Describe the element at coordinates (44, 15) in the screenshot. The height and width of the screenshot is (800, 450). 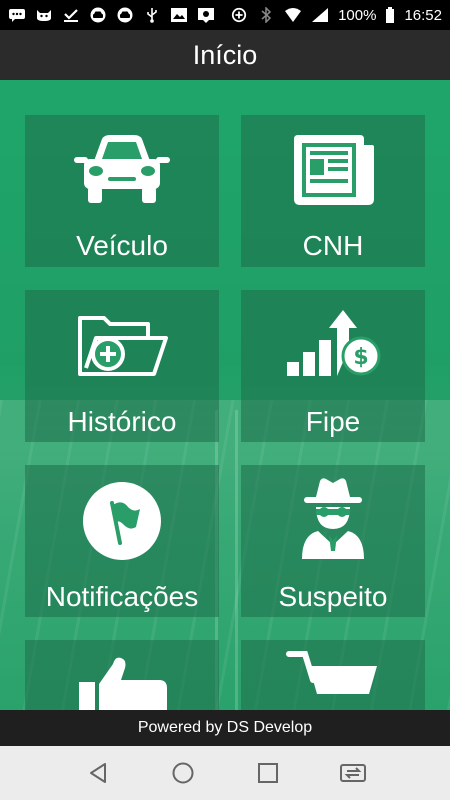
I see `cat-icon` at that location.